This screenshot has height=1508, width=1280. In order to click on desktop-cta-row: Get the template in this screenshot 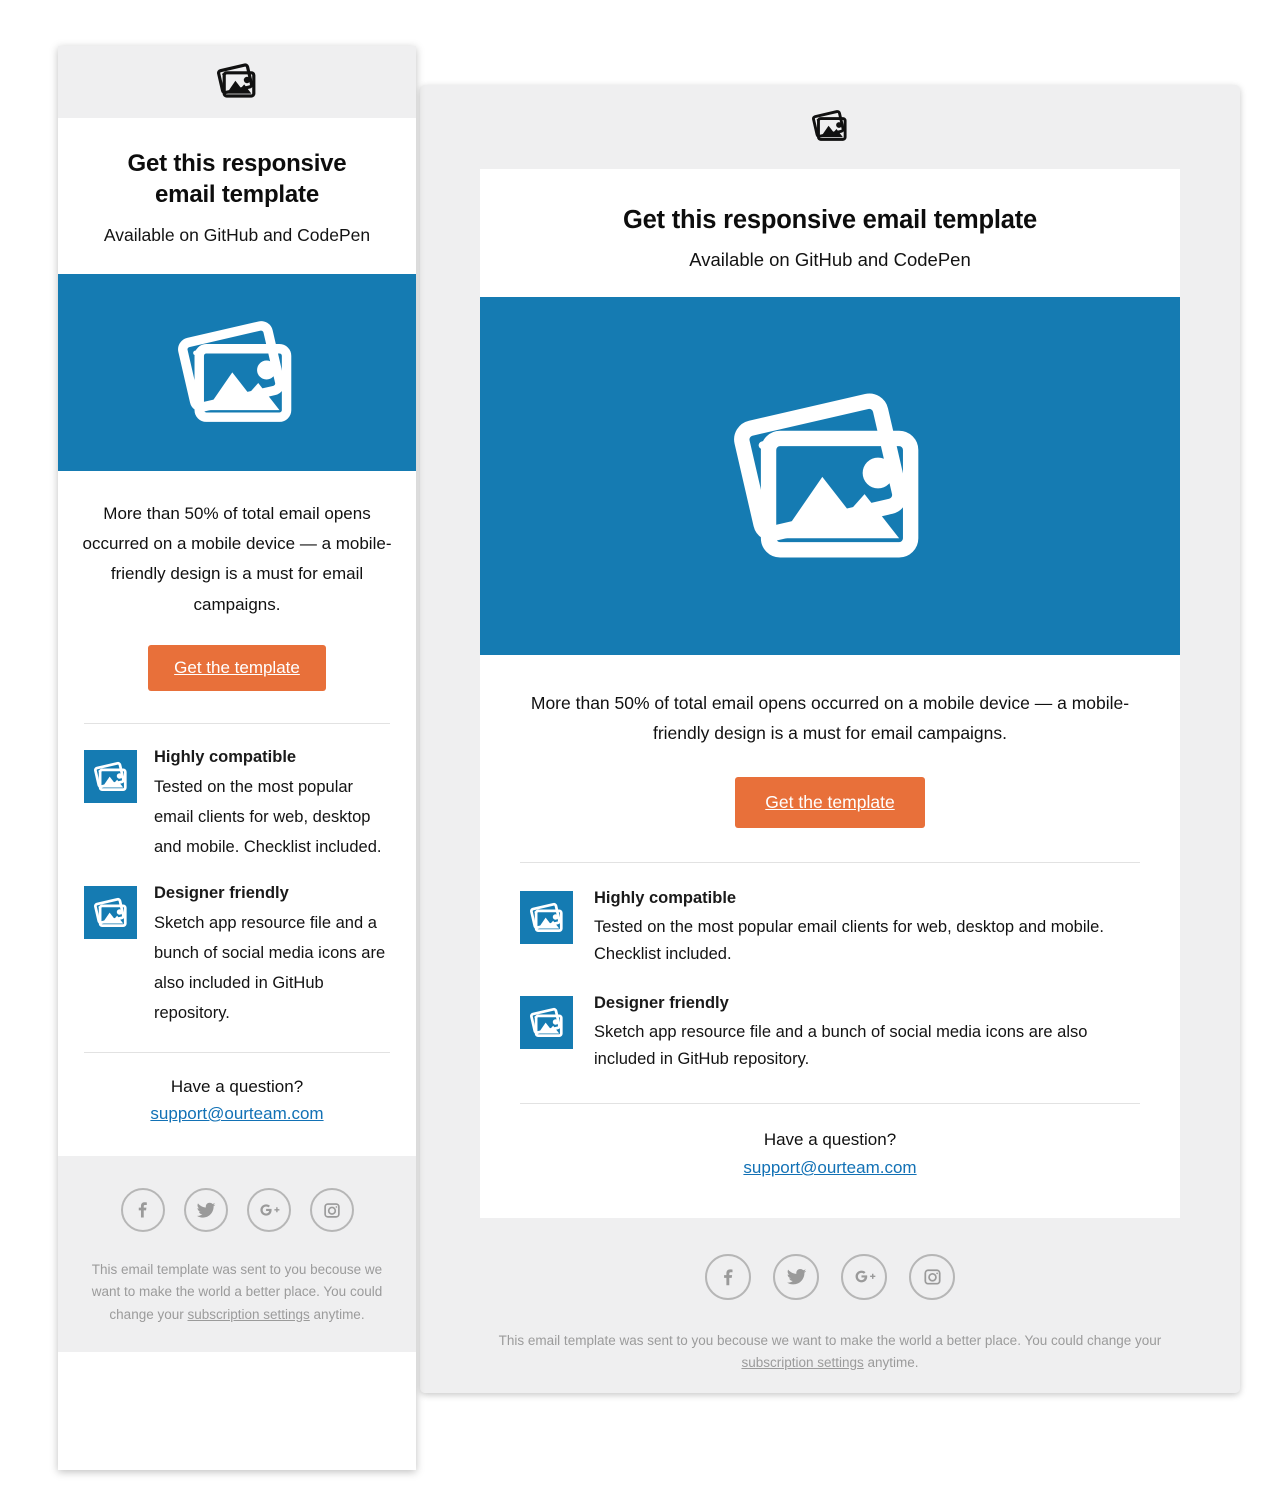, I will do `click(830, 804)`.